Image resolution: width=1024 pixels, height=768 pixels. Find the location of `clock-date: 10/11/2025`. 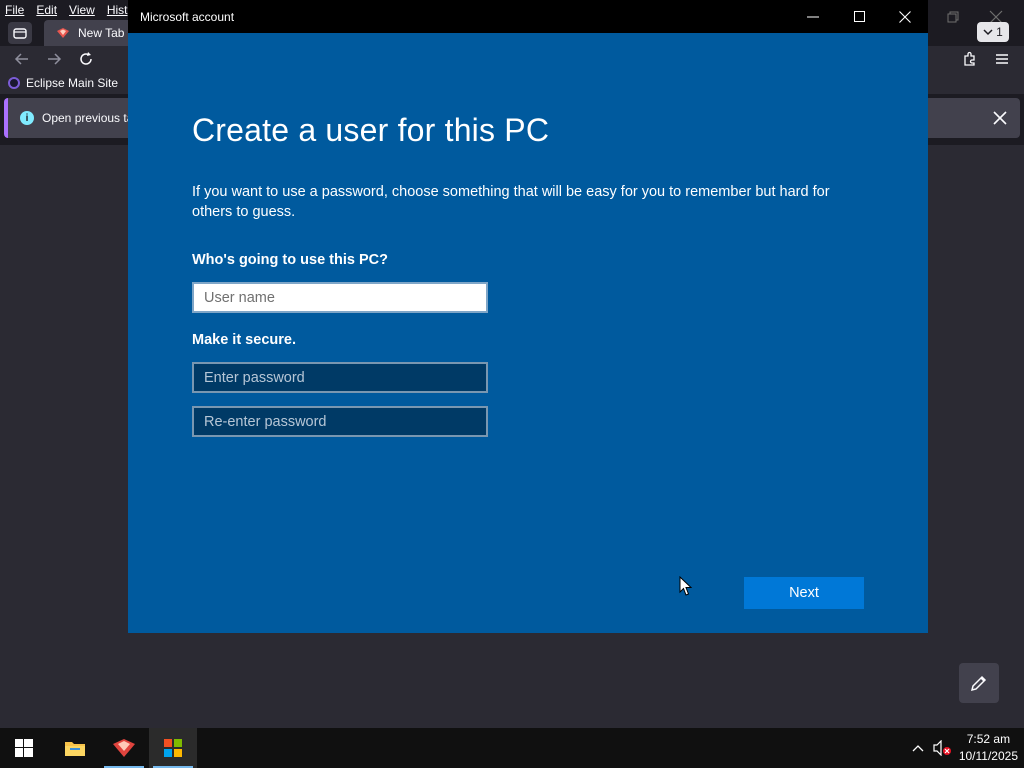

clock-date: 10/11/2025 is located at coordinates (988, 756).